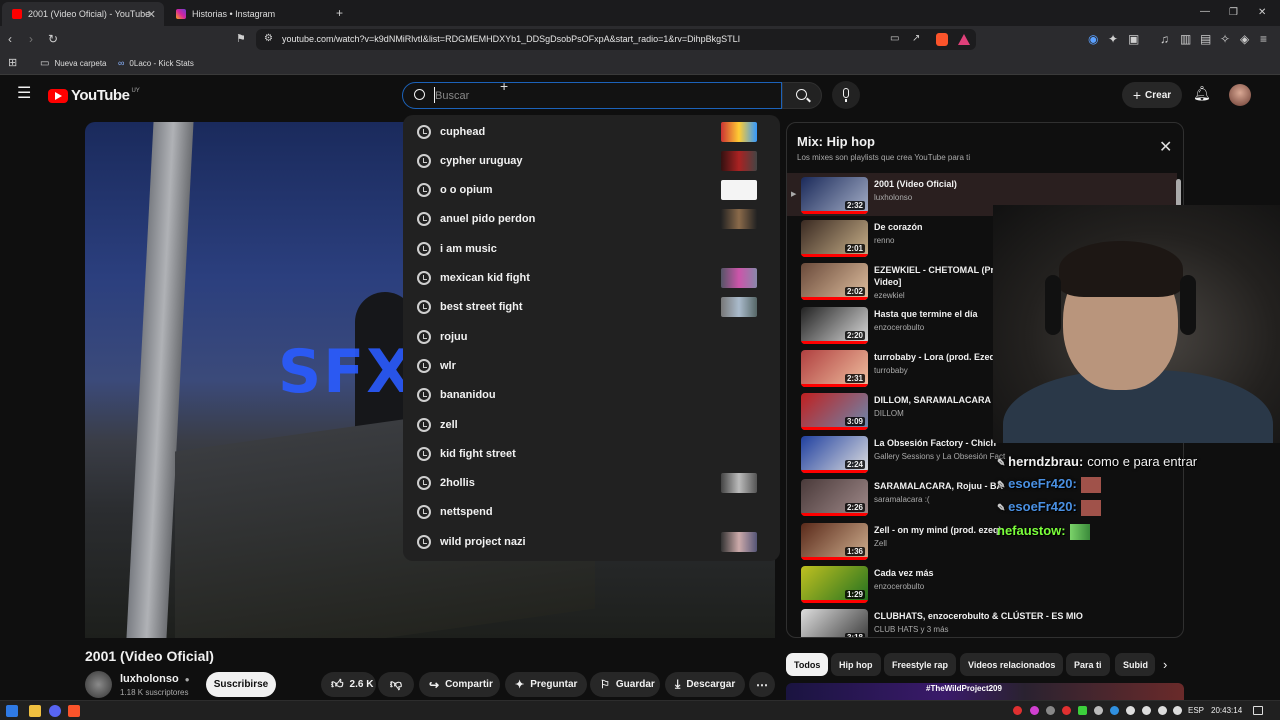  Describe the element at coordinates (916, 39) in the screenshot. I see `share-page-icon: ↗` at that location.